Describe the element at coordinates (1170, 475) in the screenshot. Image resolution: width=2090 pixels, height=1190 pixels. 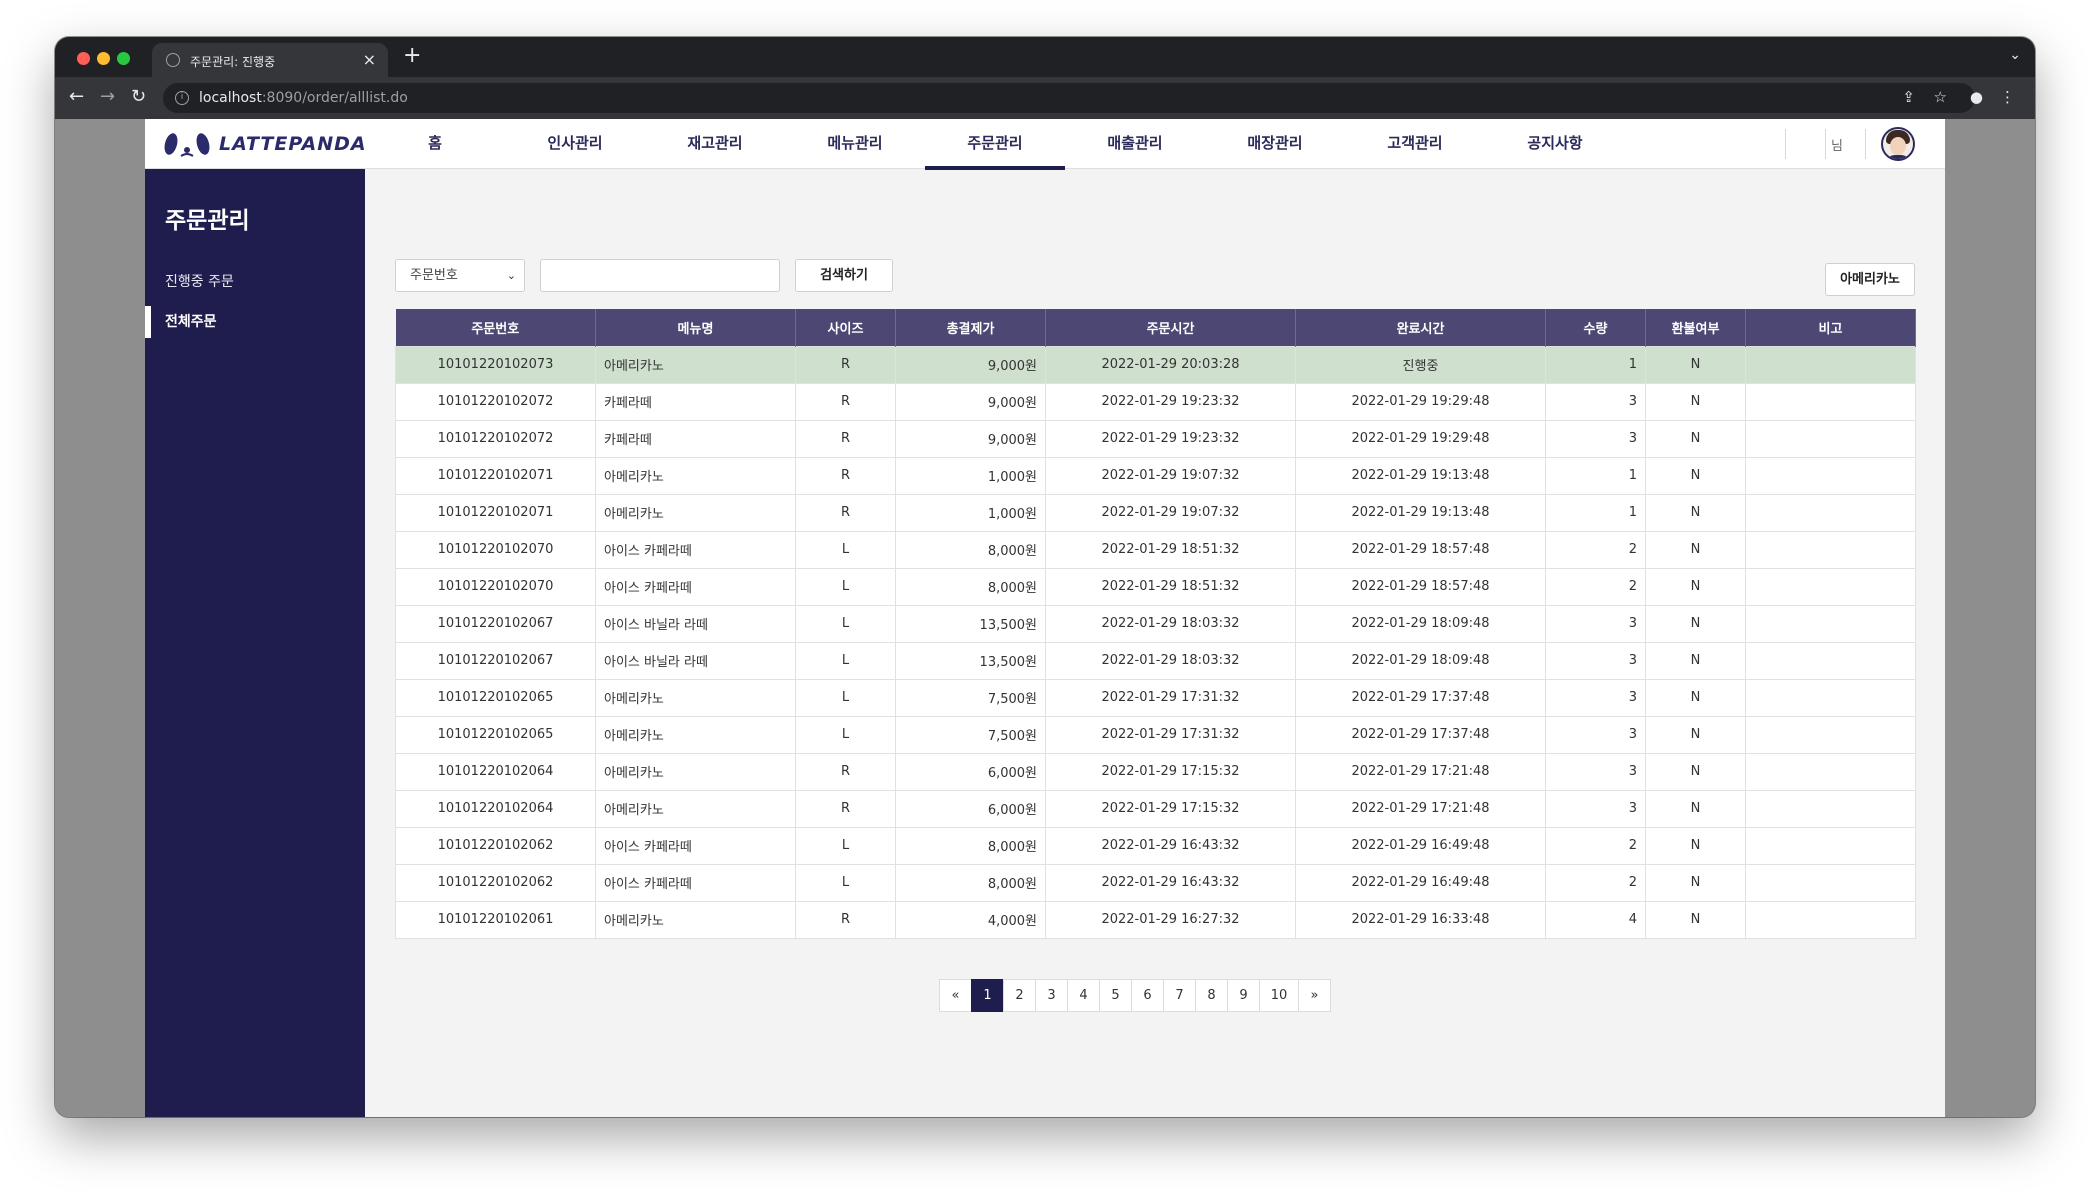
I see `order-time-cell: 2022-01-29 19:07:32` at that location.